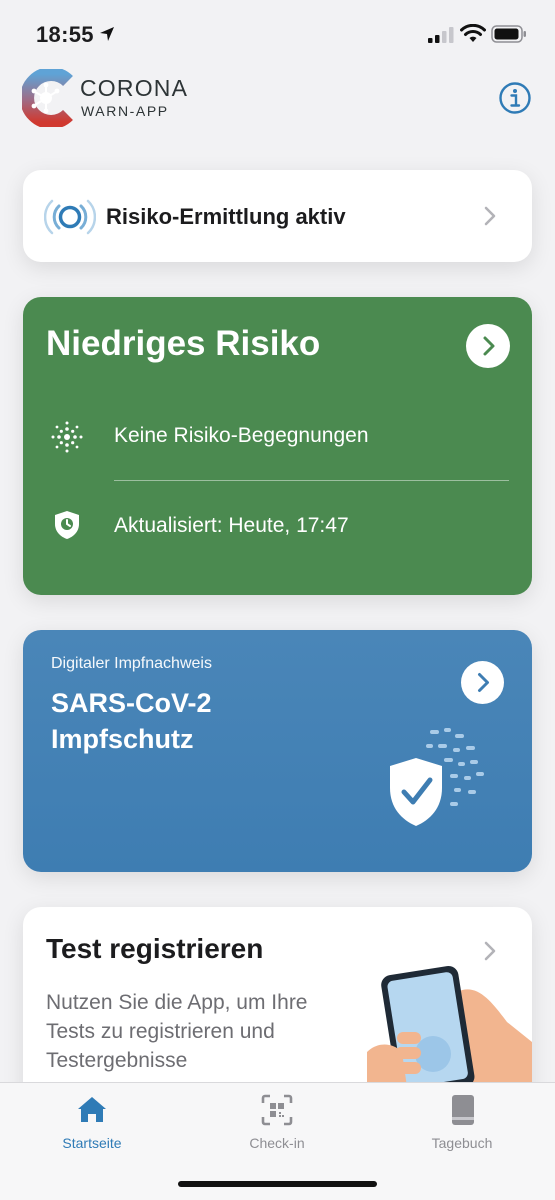 This screenshot has height=1200, width=555. I want to click on wifi-icon, so click(473, 33).